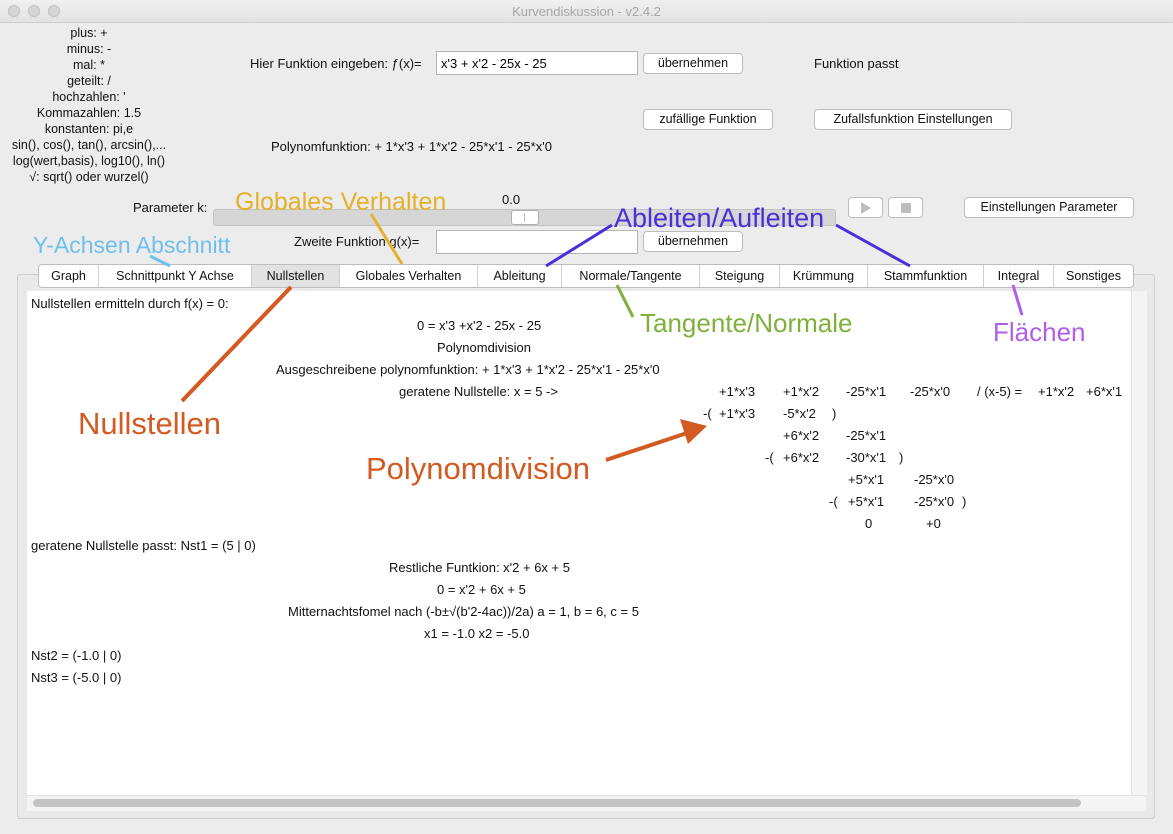 The height and width of the screenshot is (834, 1173). I want to click on annotation-global: Globales Verhalten, so click(341, 202).